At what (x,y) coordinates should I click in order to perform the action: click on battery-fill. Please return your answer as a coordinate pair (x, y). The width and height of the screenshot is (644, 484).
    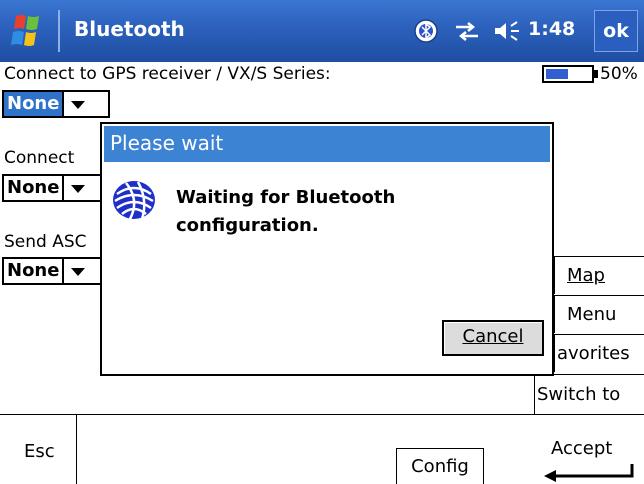
    Looking at the image, I should click on (557, 74).